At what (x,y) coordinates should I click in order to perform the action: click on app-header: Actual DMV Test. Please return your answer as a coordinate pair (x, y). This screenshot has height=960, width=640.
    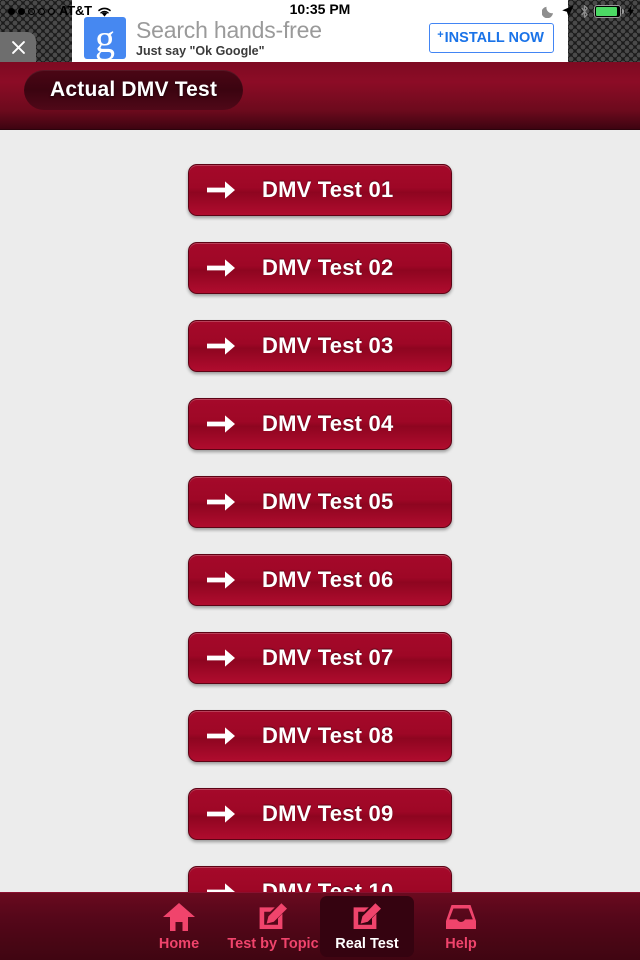
    Looking at the image, I should click on (320, 96).